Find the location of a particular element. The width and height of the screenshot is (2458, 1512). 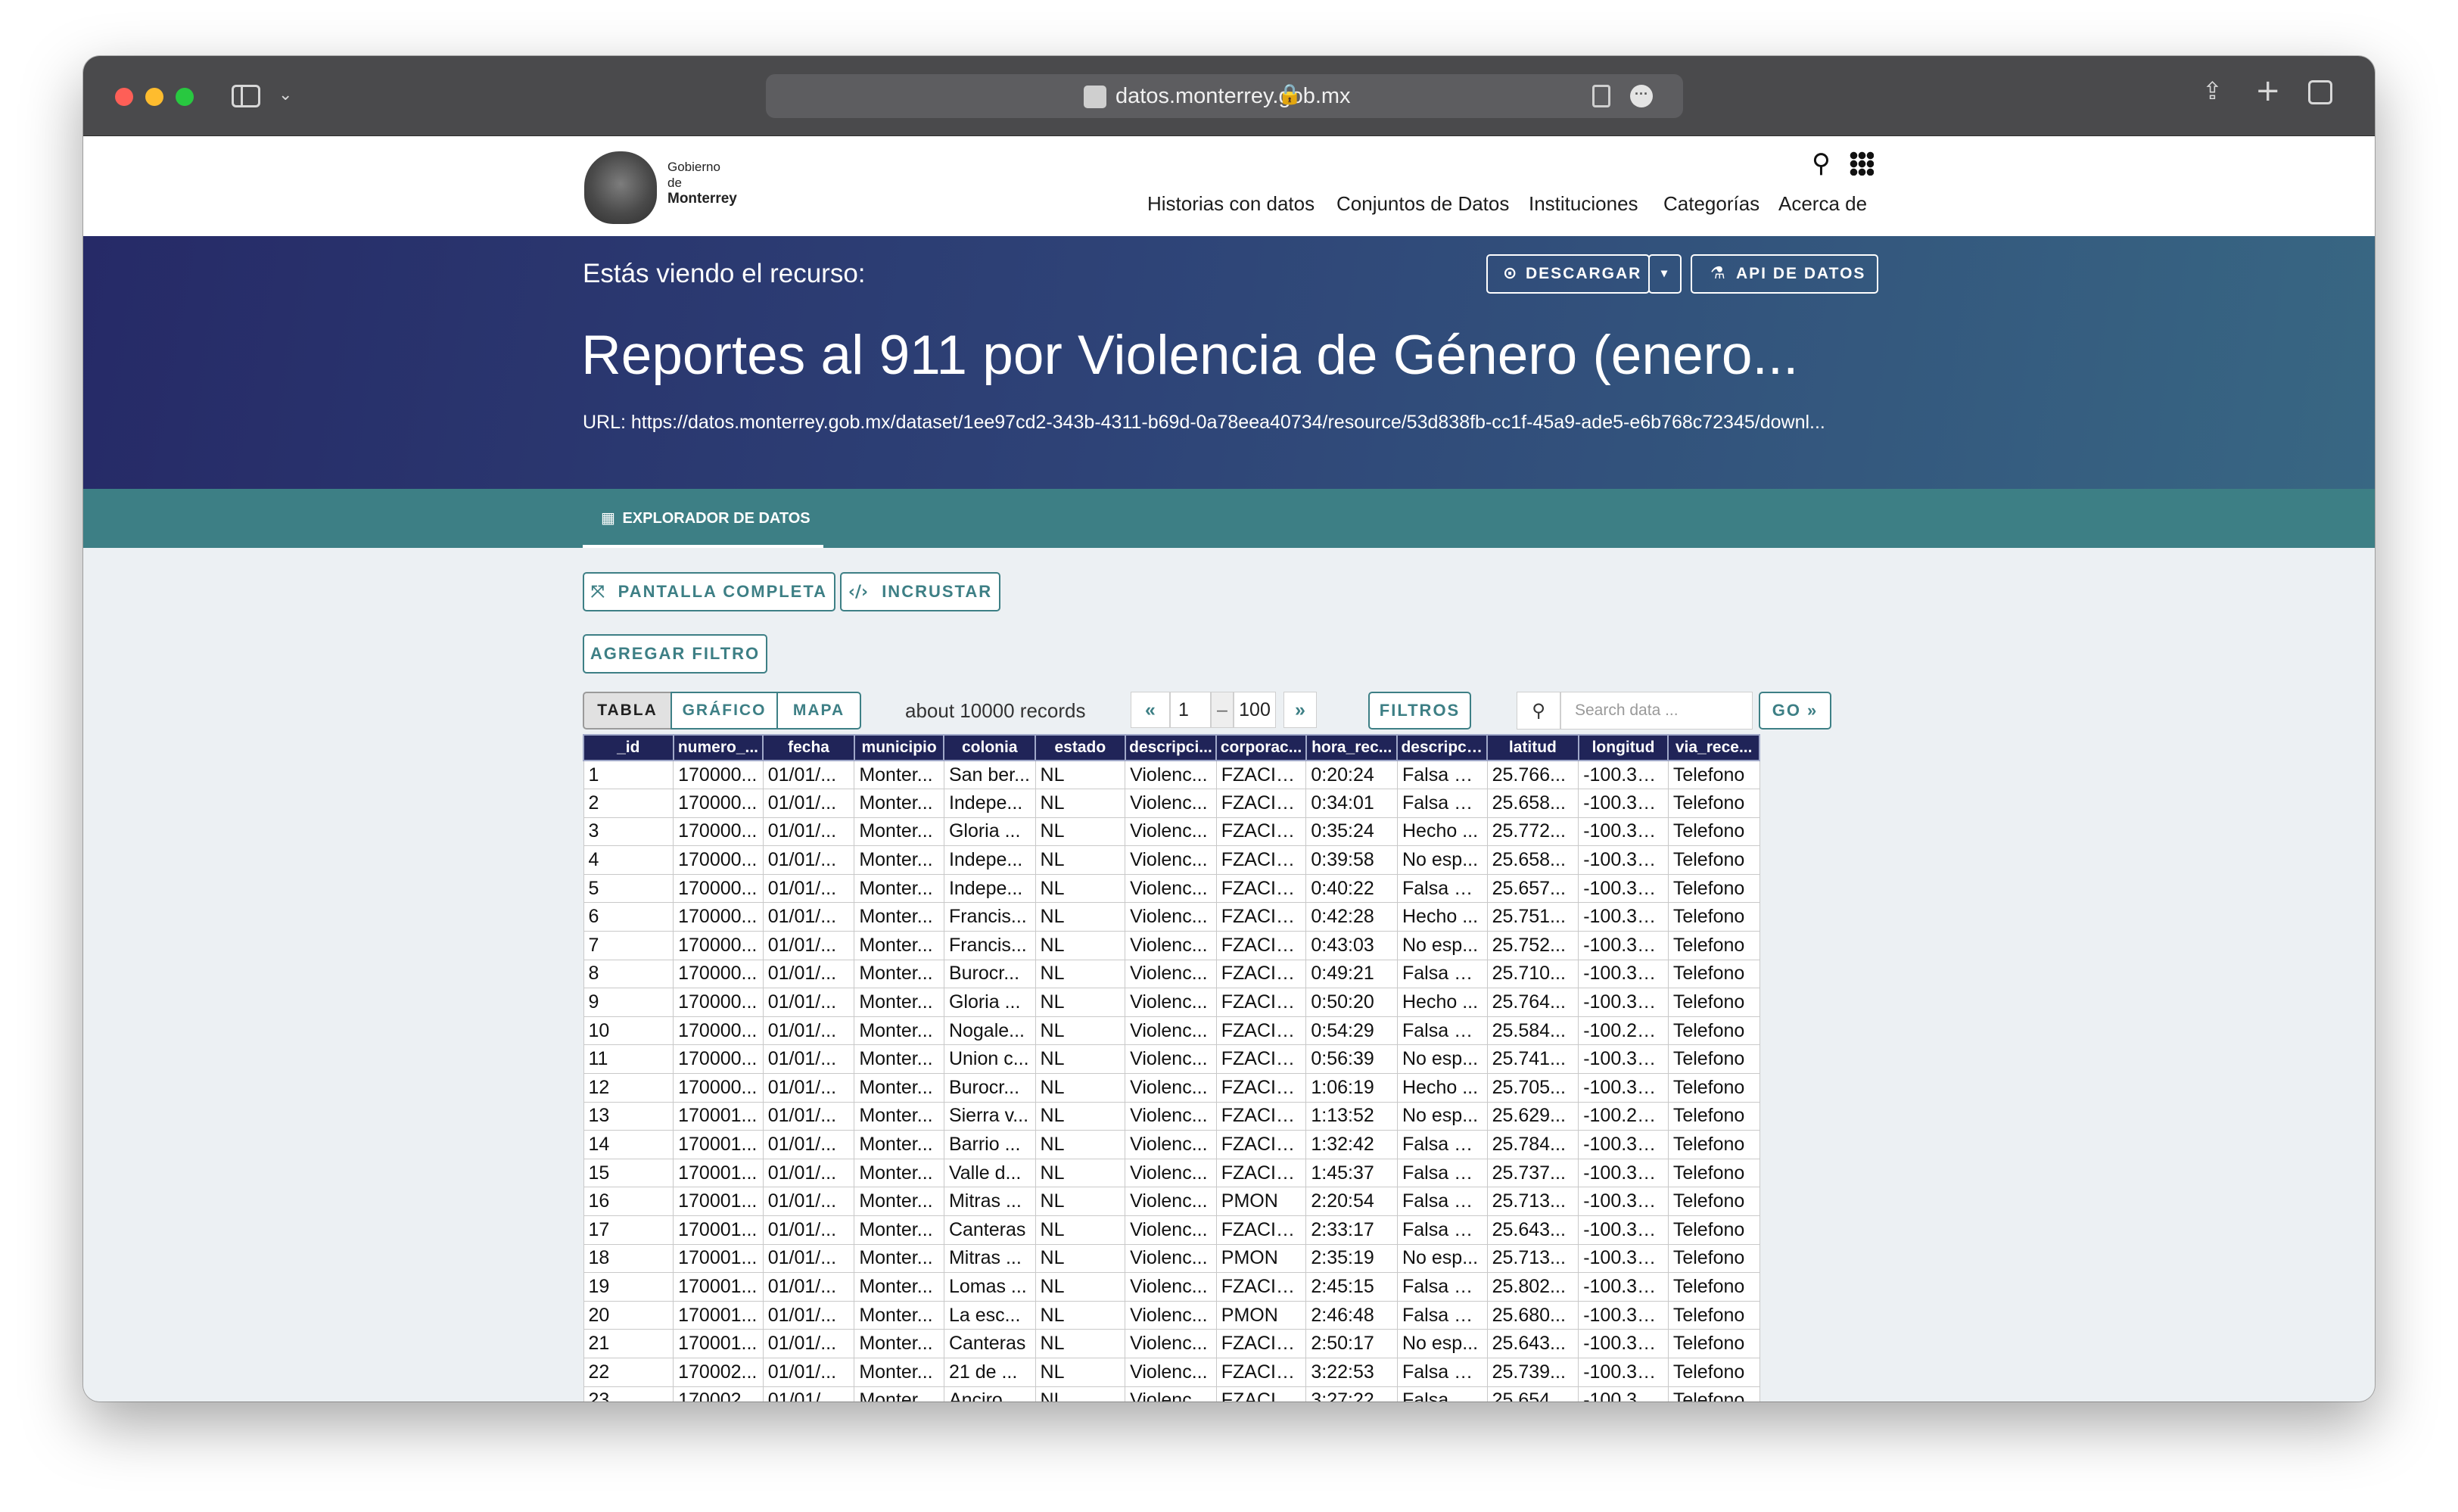

view-map-button: MAPA is located at coordinates (819, 711).